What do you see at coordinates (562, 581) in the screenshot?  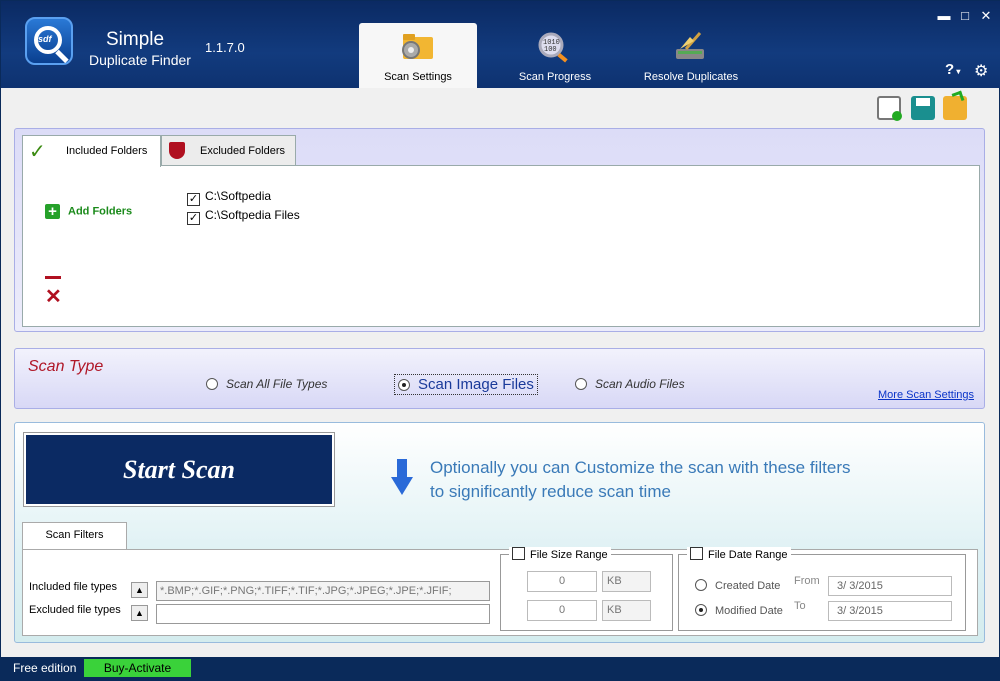 I see `size-min-spinner: 0` at bounding box center [562, 581].